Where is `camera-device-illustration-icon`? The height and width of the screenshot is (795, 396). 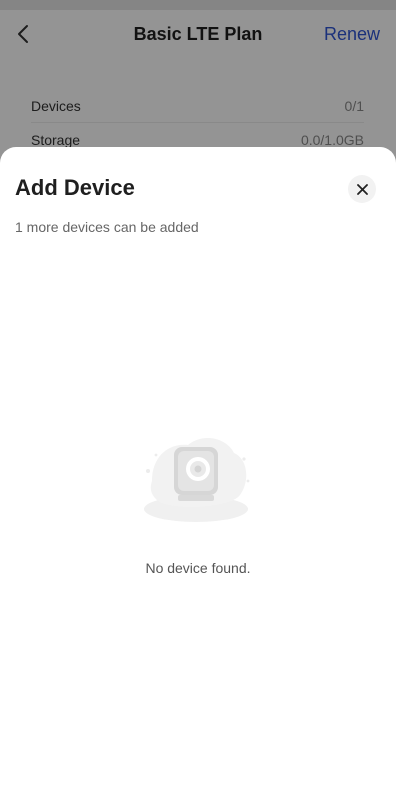 camera-device-illustration-icon is located at coordinates (197, 480).